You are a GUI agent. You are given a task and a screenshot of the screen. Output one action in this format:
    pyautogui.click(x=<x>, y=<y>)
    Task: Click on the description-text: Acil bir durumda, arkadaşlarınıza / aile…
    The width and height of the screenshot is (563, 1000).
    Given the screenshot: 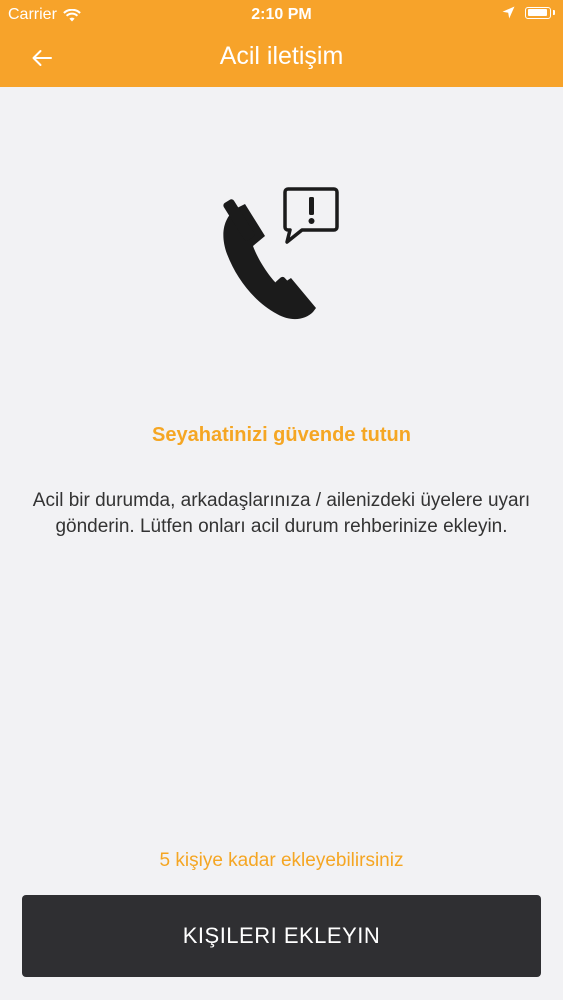 What is the action you would take?
    pyautogui.click(x=281, y=513)
    